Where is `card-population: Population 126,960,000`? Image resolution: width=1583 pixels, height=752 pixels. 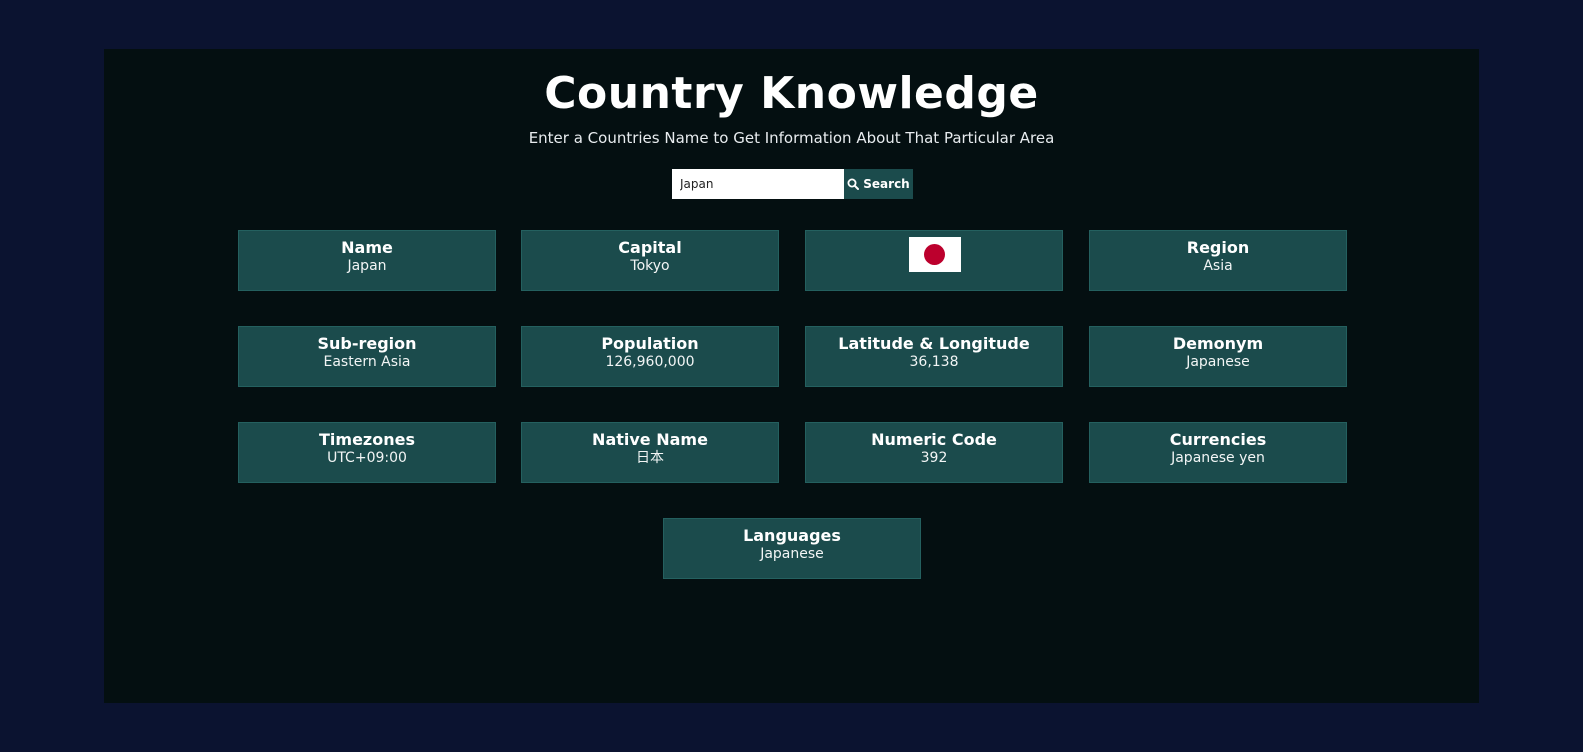 card-population: Population 126,960,000 is located at coordinates (650, 356).